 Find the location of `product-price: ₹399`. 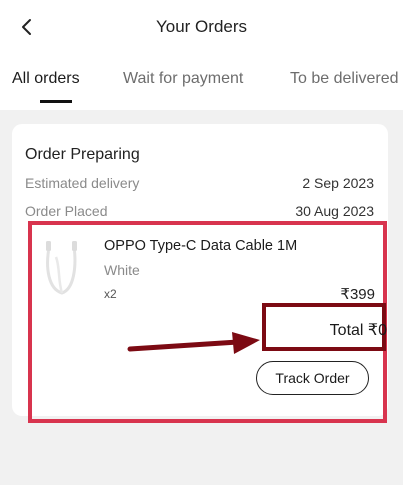

product-price: ₹399 is located at coordinates (357, 294).